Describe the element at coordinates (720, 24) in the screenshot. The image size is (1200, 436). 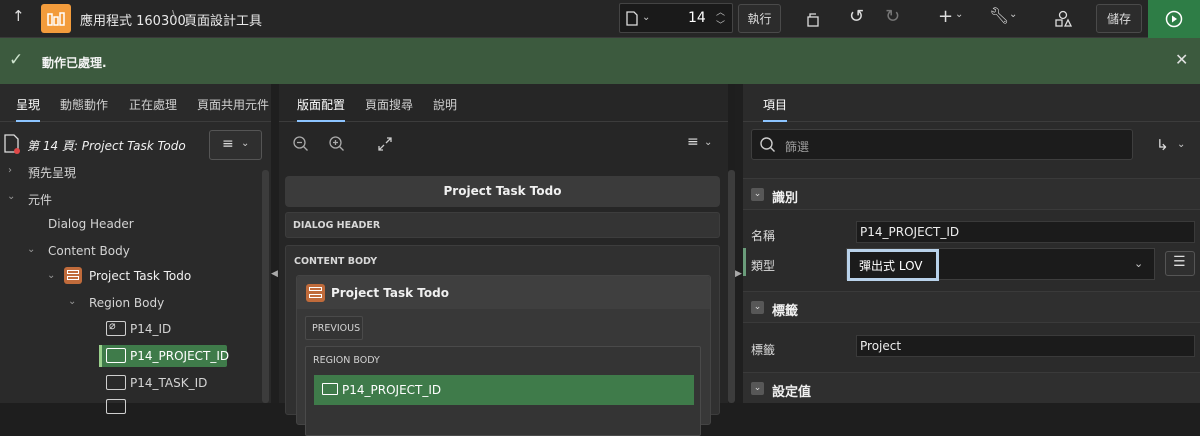
I see `stepper-down-icon: ﹀` at that location.